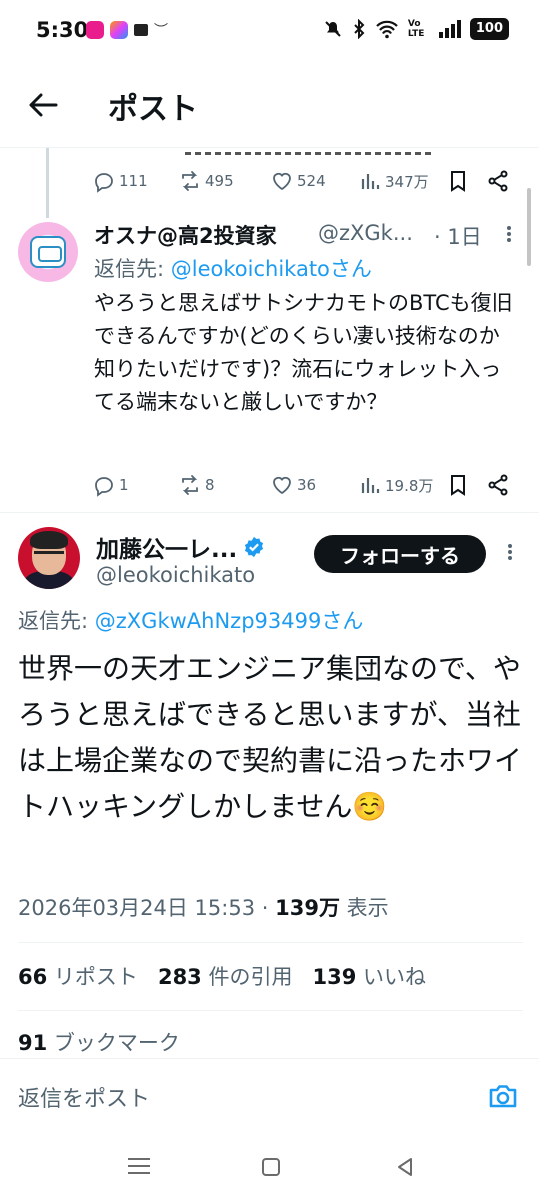 The width and height of the screenshot is (539, 1200). What do you see at coordinates (307, 908) in the screenshot?
I see `views-count: 139万` at bounding box center [307, 908].